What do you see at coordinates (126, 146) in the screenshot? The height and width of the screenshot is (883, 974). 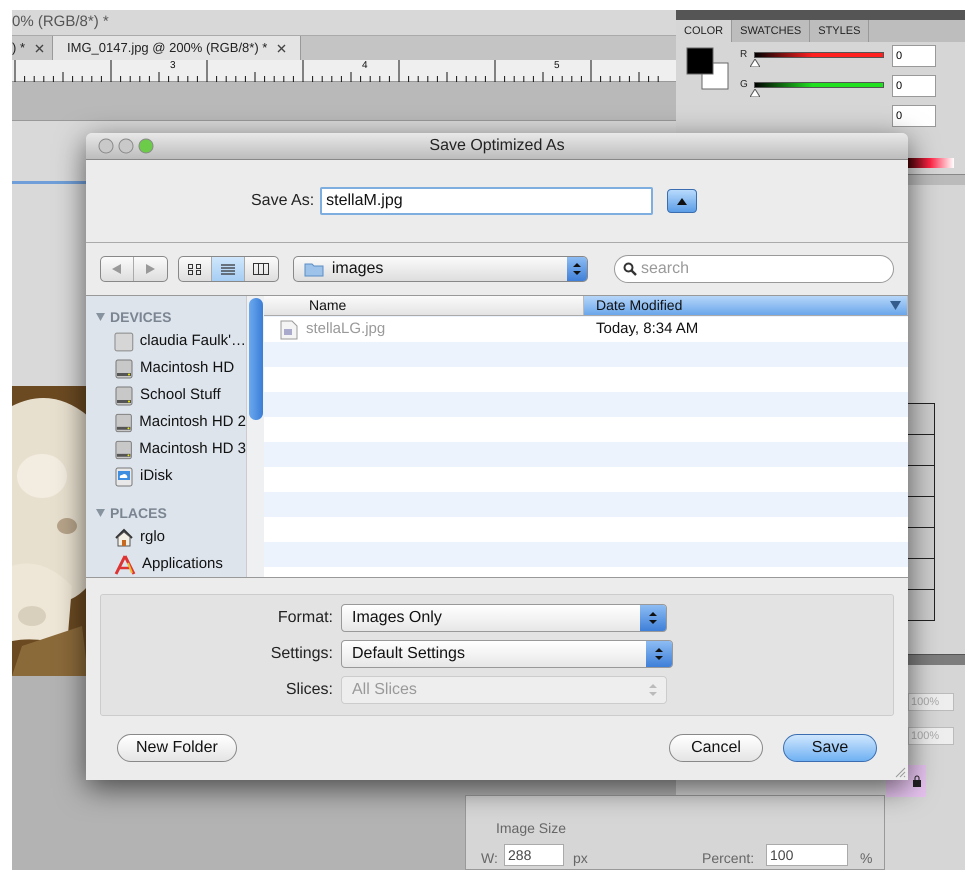 I see `minimize-button-icon` at bounding box center [126, 146].